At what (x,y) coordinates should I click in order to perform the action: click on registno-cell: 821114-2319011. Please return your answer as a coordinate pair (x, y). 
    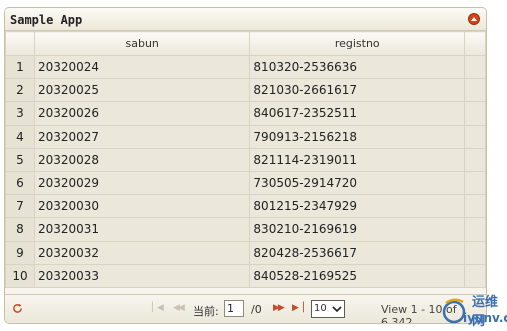
    Looking at the image, I should click on (357, 159).